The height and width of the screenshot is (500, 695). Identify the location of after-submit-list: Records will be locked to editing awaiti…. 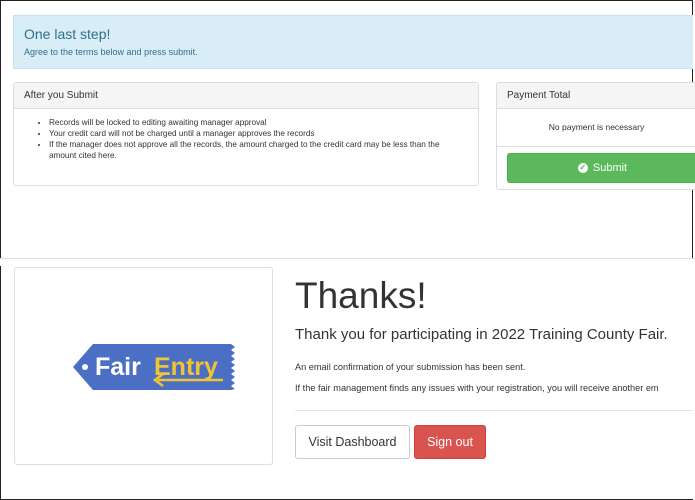
(246, 135).